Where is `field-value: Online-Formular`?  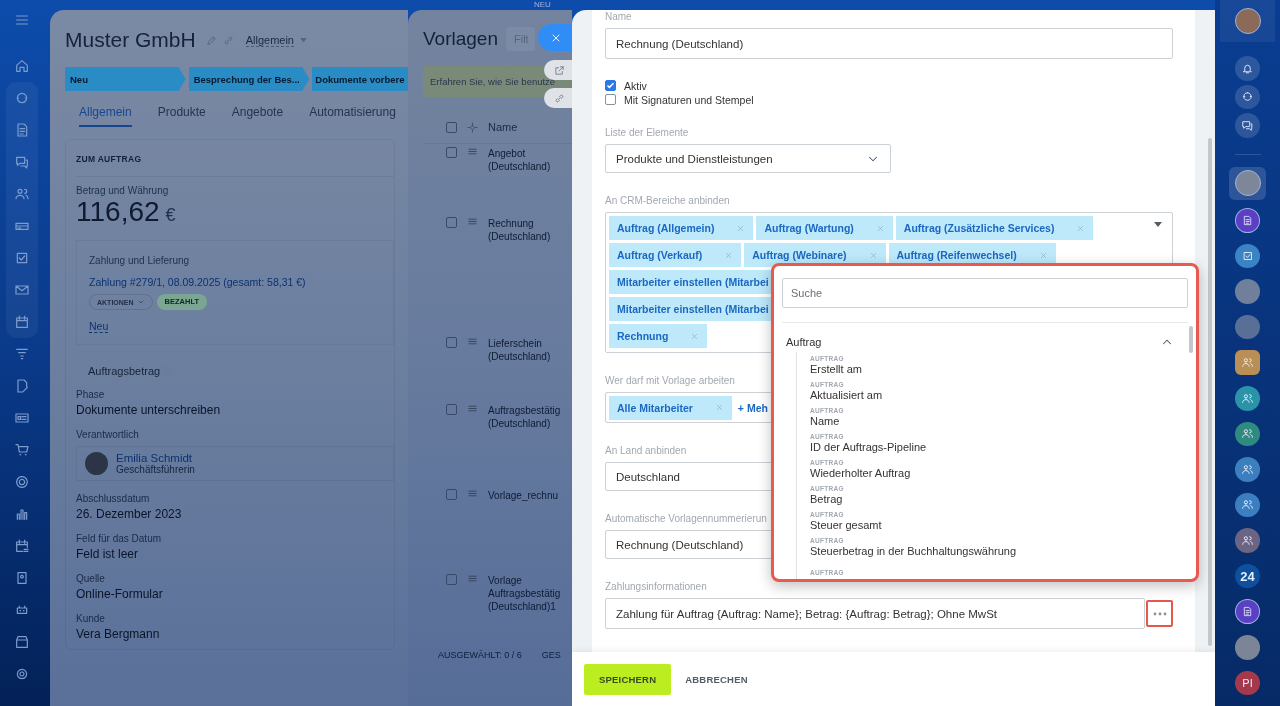
field-value: Online-Formular is located at coordinates (119, 594).